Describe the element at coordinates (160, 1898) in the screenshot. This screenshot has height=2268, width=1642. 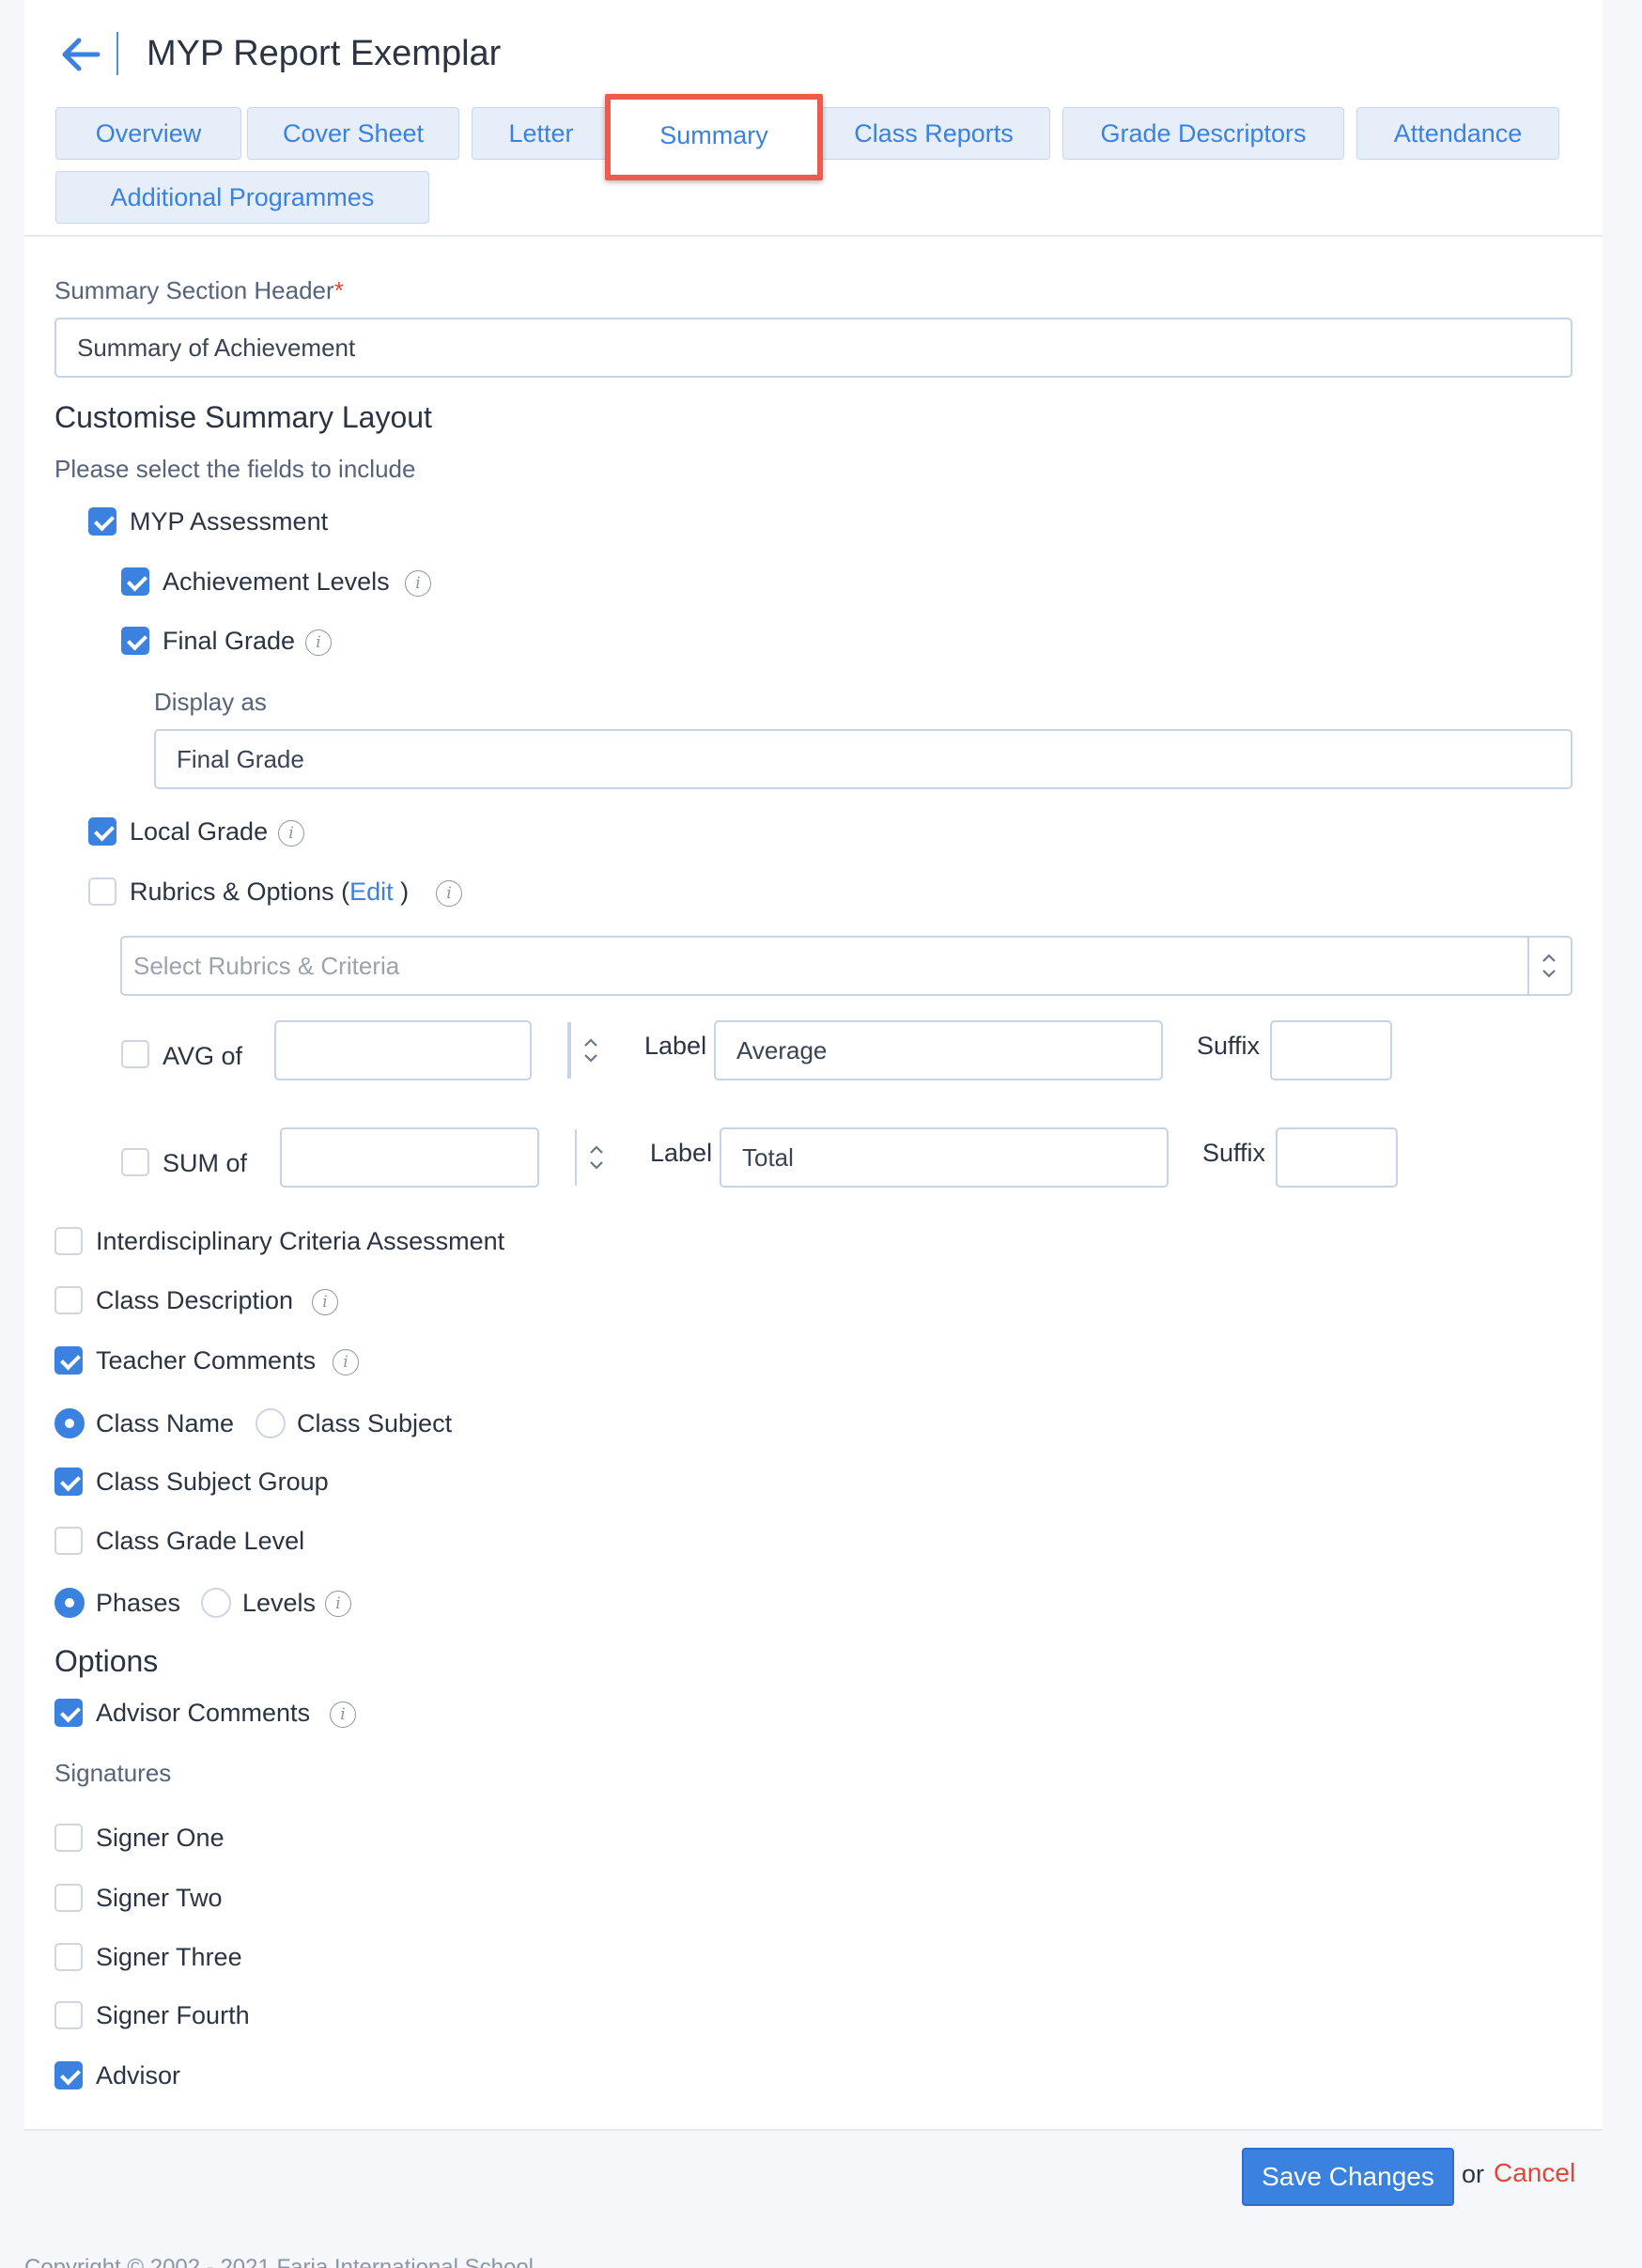
I see `signer-two-label: Signer Two` at that location.